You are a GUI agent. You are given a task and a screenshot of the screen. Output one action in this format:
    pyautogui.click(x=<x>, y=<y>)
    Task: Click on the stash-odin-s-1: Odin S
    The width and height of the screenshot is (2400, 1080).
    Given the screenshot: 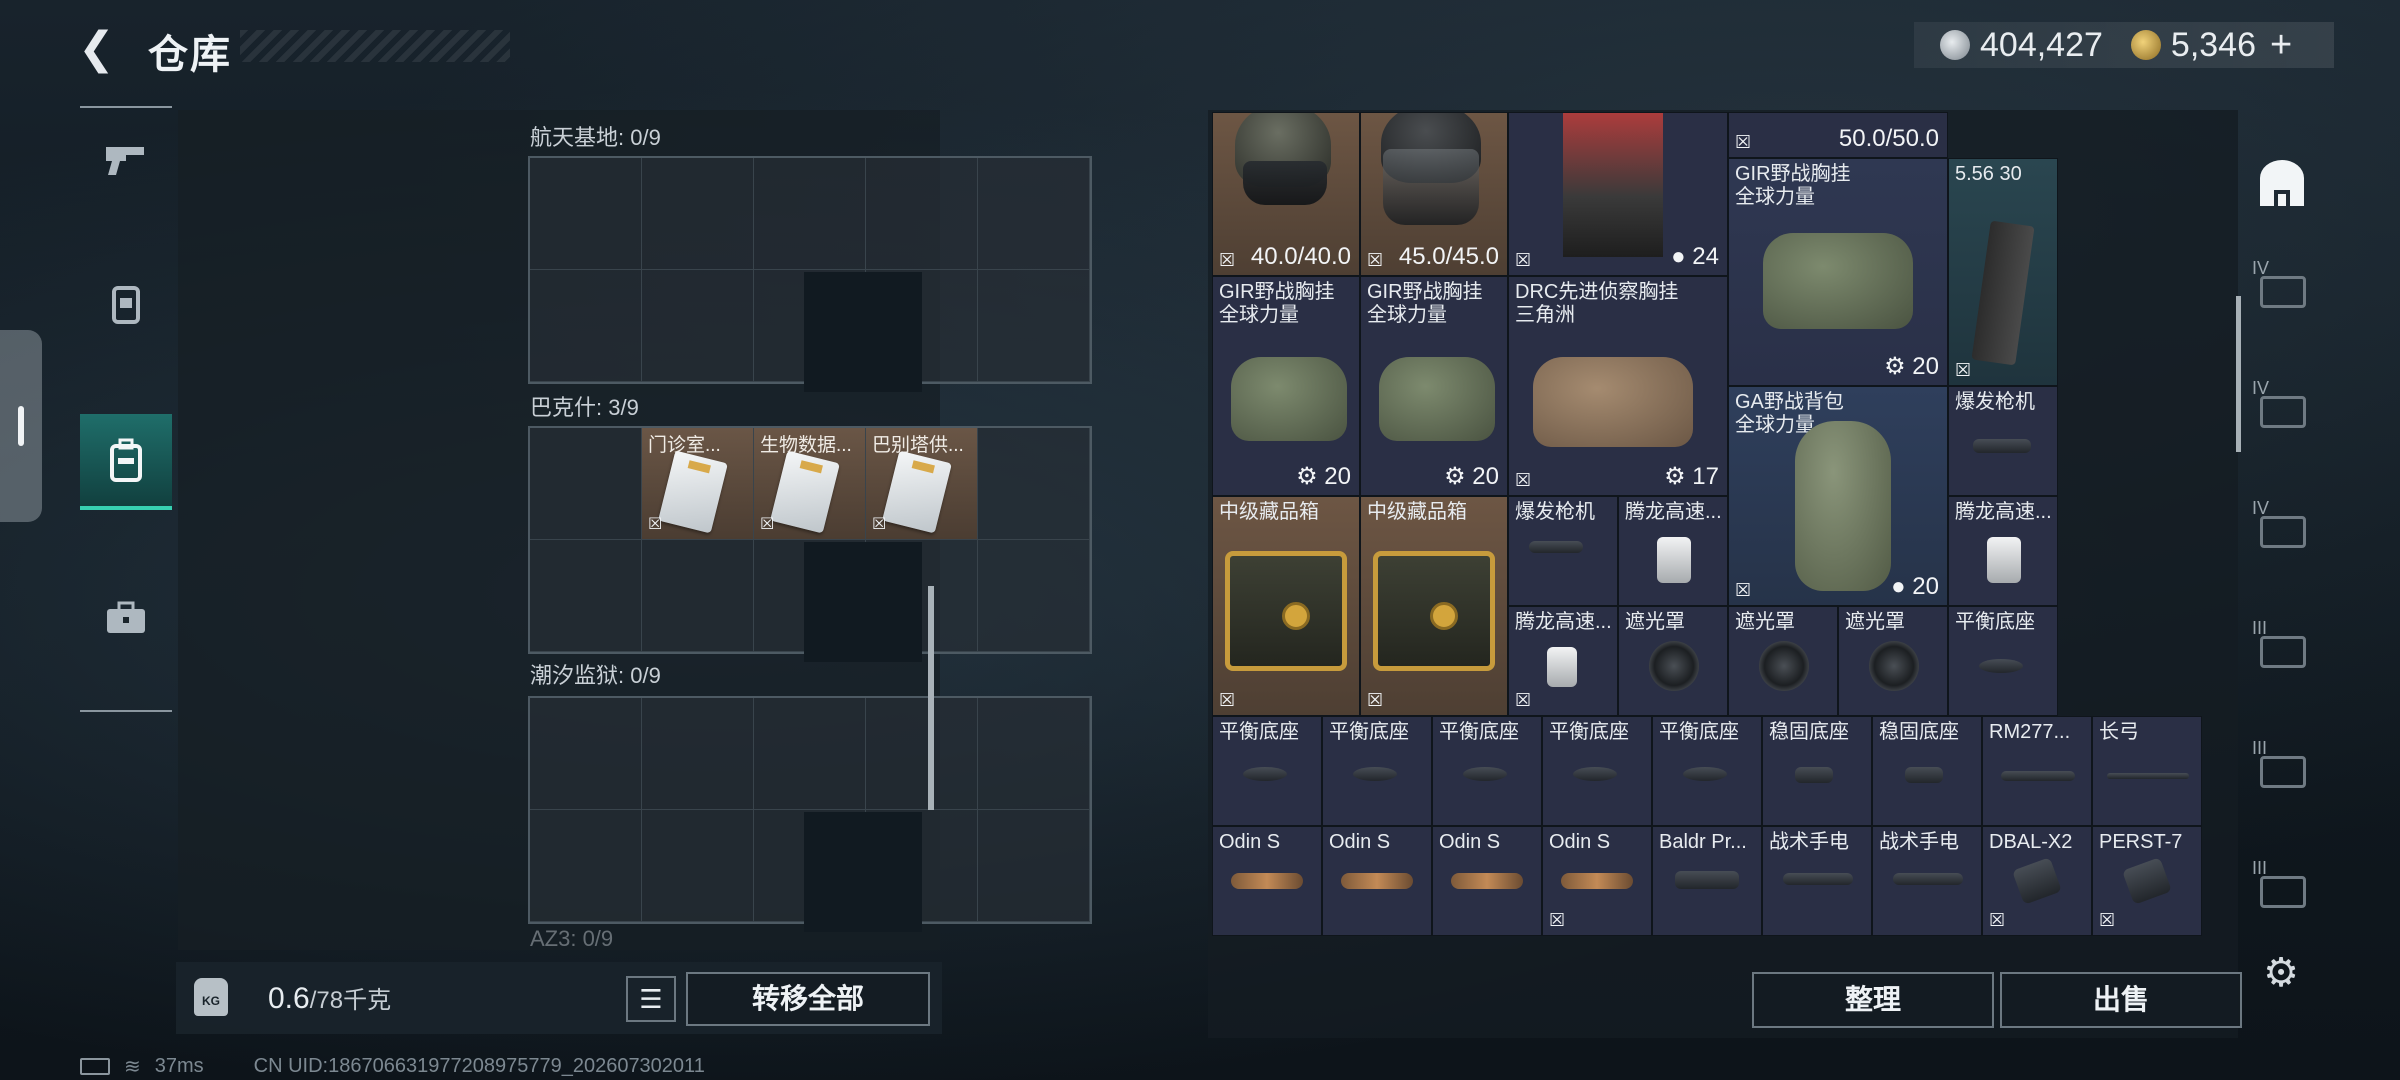 What is the action you would take?
    pyautogui.click(x=1267, y=881)
    